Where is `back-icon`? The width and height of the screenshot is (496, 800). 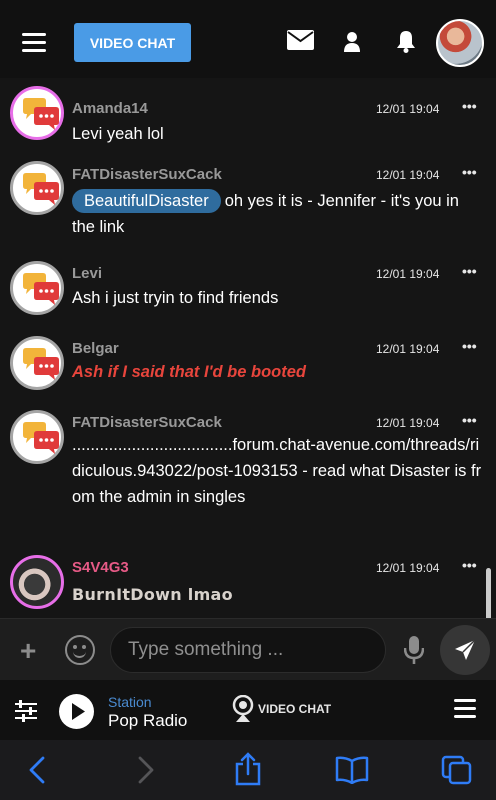
back-icon is located at coordinates (37, 772).